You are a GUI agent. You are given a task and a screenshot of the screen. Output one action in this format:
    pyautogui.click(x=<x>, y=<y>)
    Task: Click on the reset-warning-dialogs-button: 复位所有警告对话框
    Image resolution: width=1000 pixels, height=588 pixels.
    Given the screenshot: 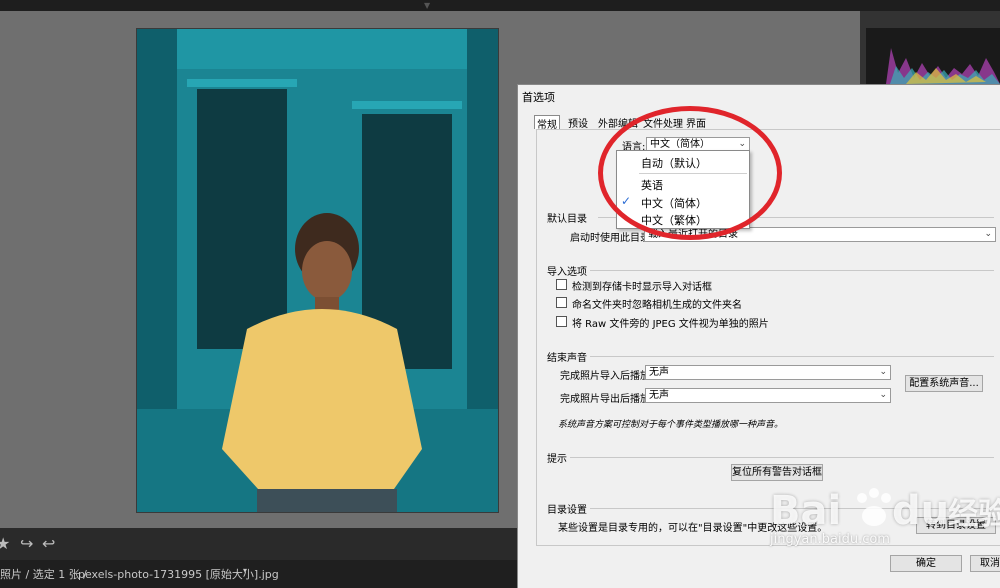 What is the action you would take?
    pyautogui.click(x=777, y=472)
    